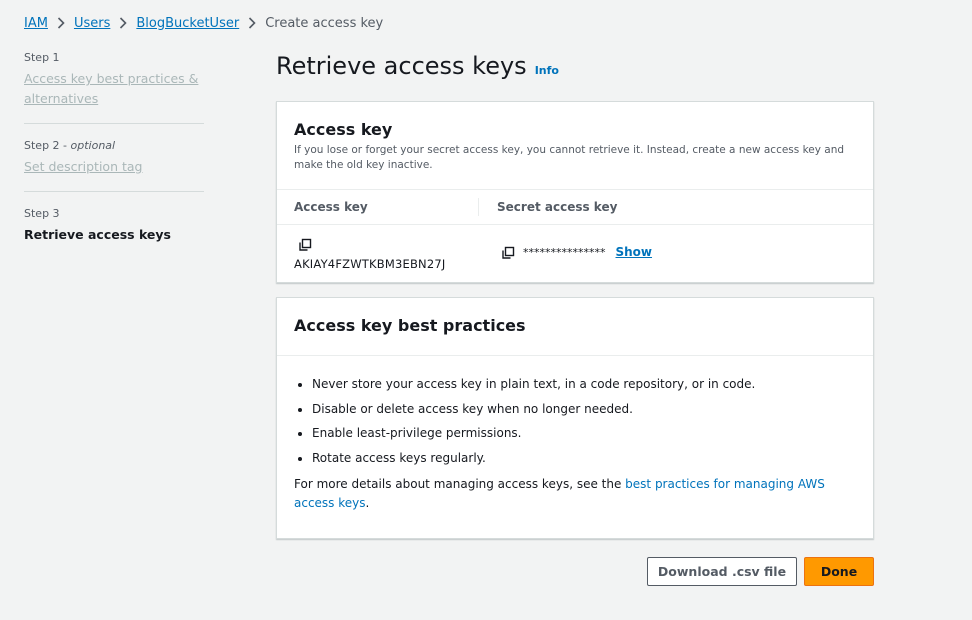 The image size is (972, 620). What do you see at coordinates (634, 252) in the screenshot?
I see `show-secret-link: Show` at bounding box center [634, 252].